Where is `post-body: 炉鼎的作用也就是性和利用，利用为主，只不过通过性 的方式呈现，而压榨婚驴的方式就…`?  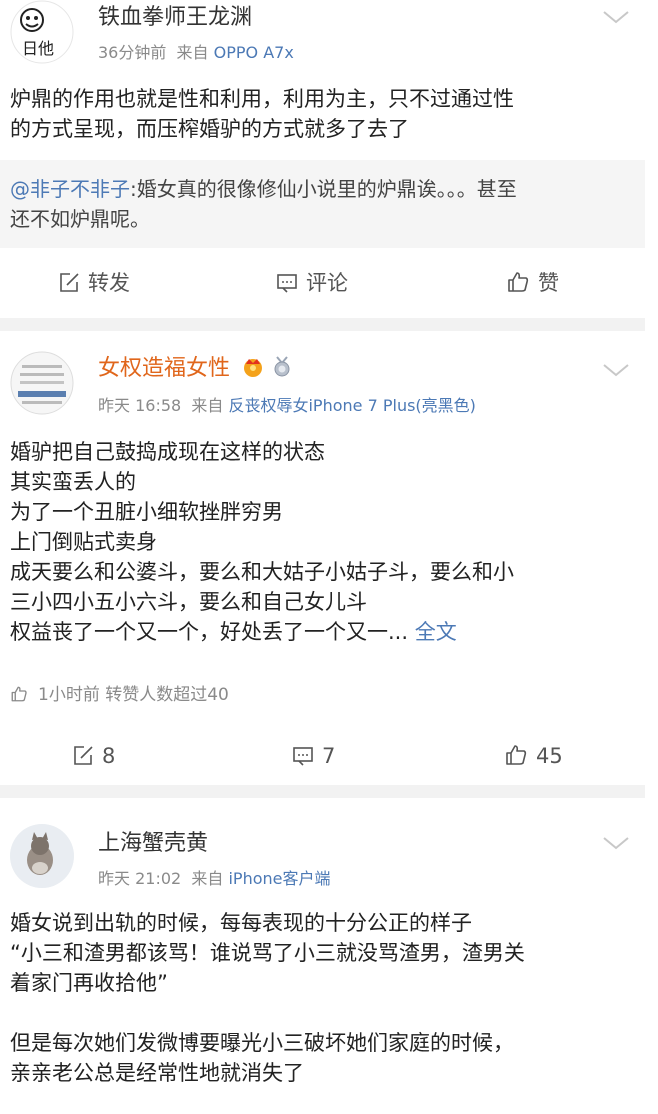 post-body: 炉鼎的作用也就是性和利用，利用为主，只不过通过性 的方式呈现，而压榨婚驴的方式就… is located at coordinates (325, 114).